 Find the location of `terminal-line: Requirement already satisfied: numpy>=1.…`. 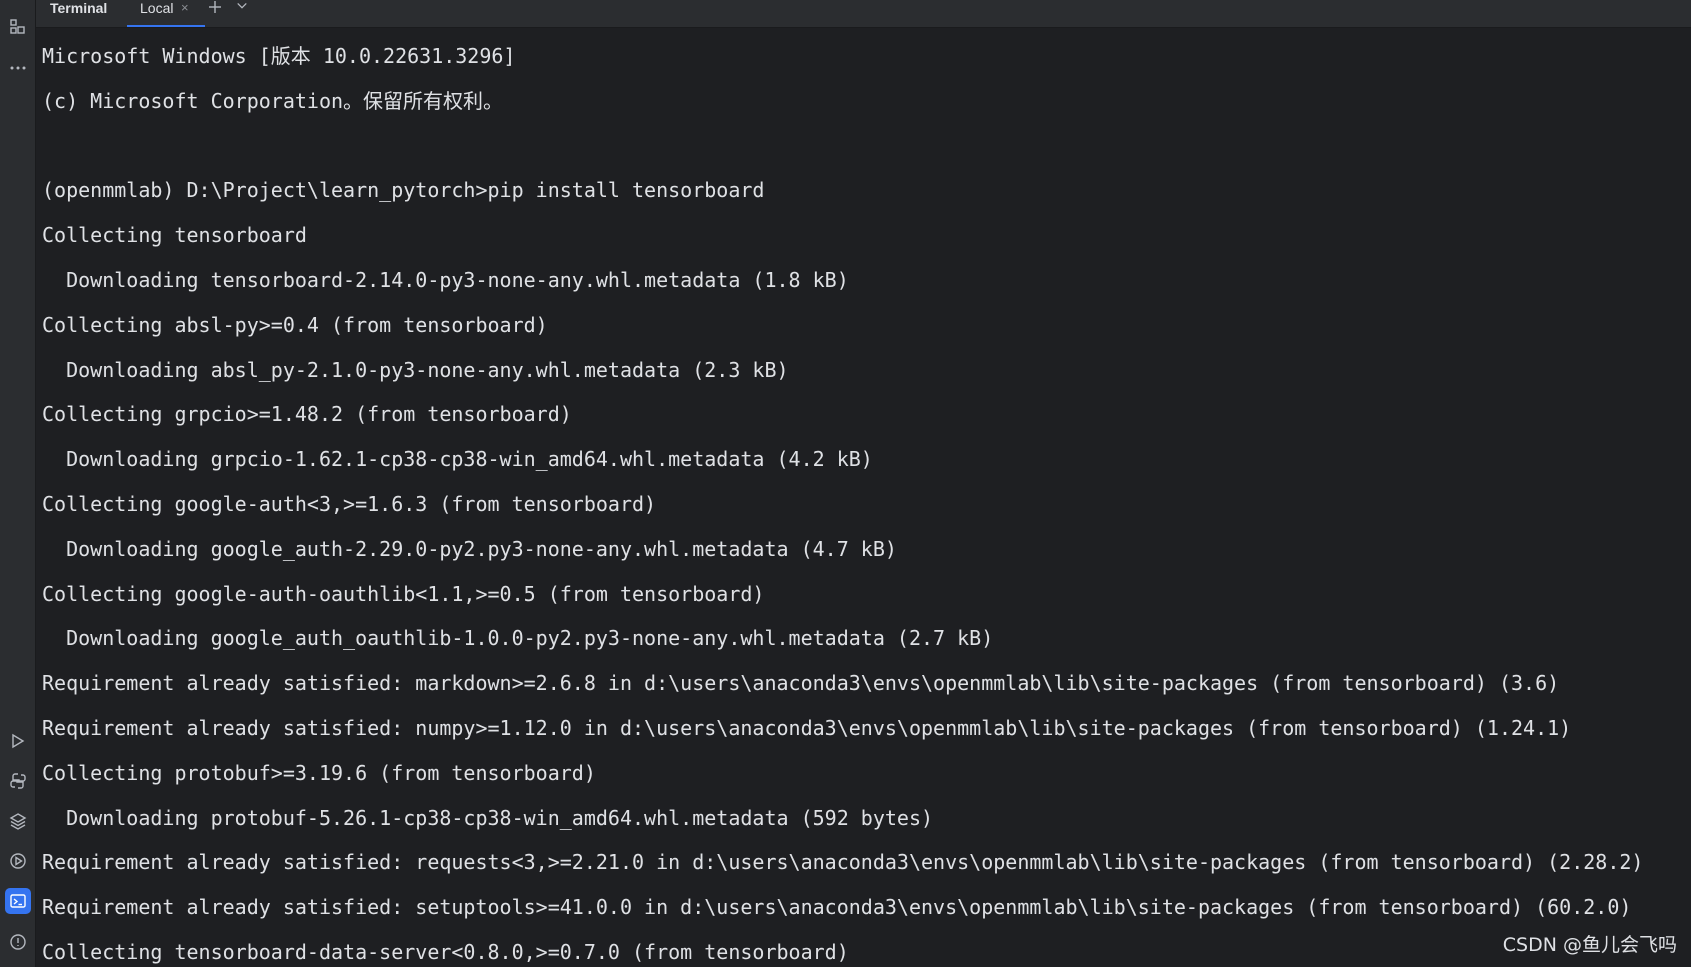

terminal-line: Requirement already satisfied: numpy>=1.… is located at coordinates (807, 727).